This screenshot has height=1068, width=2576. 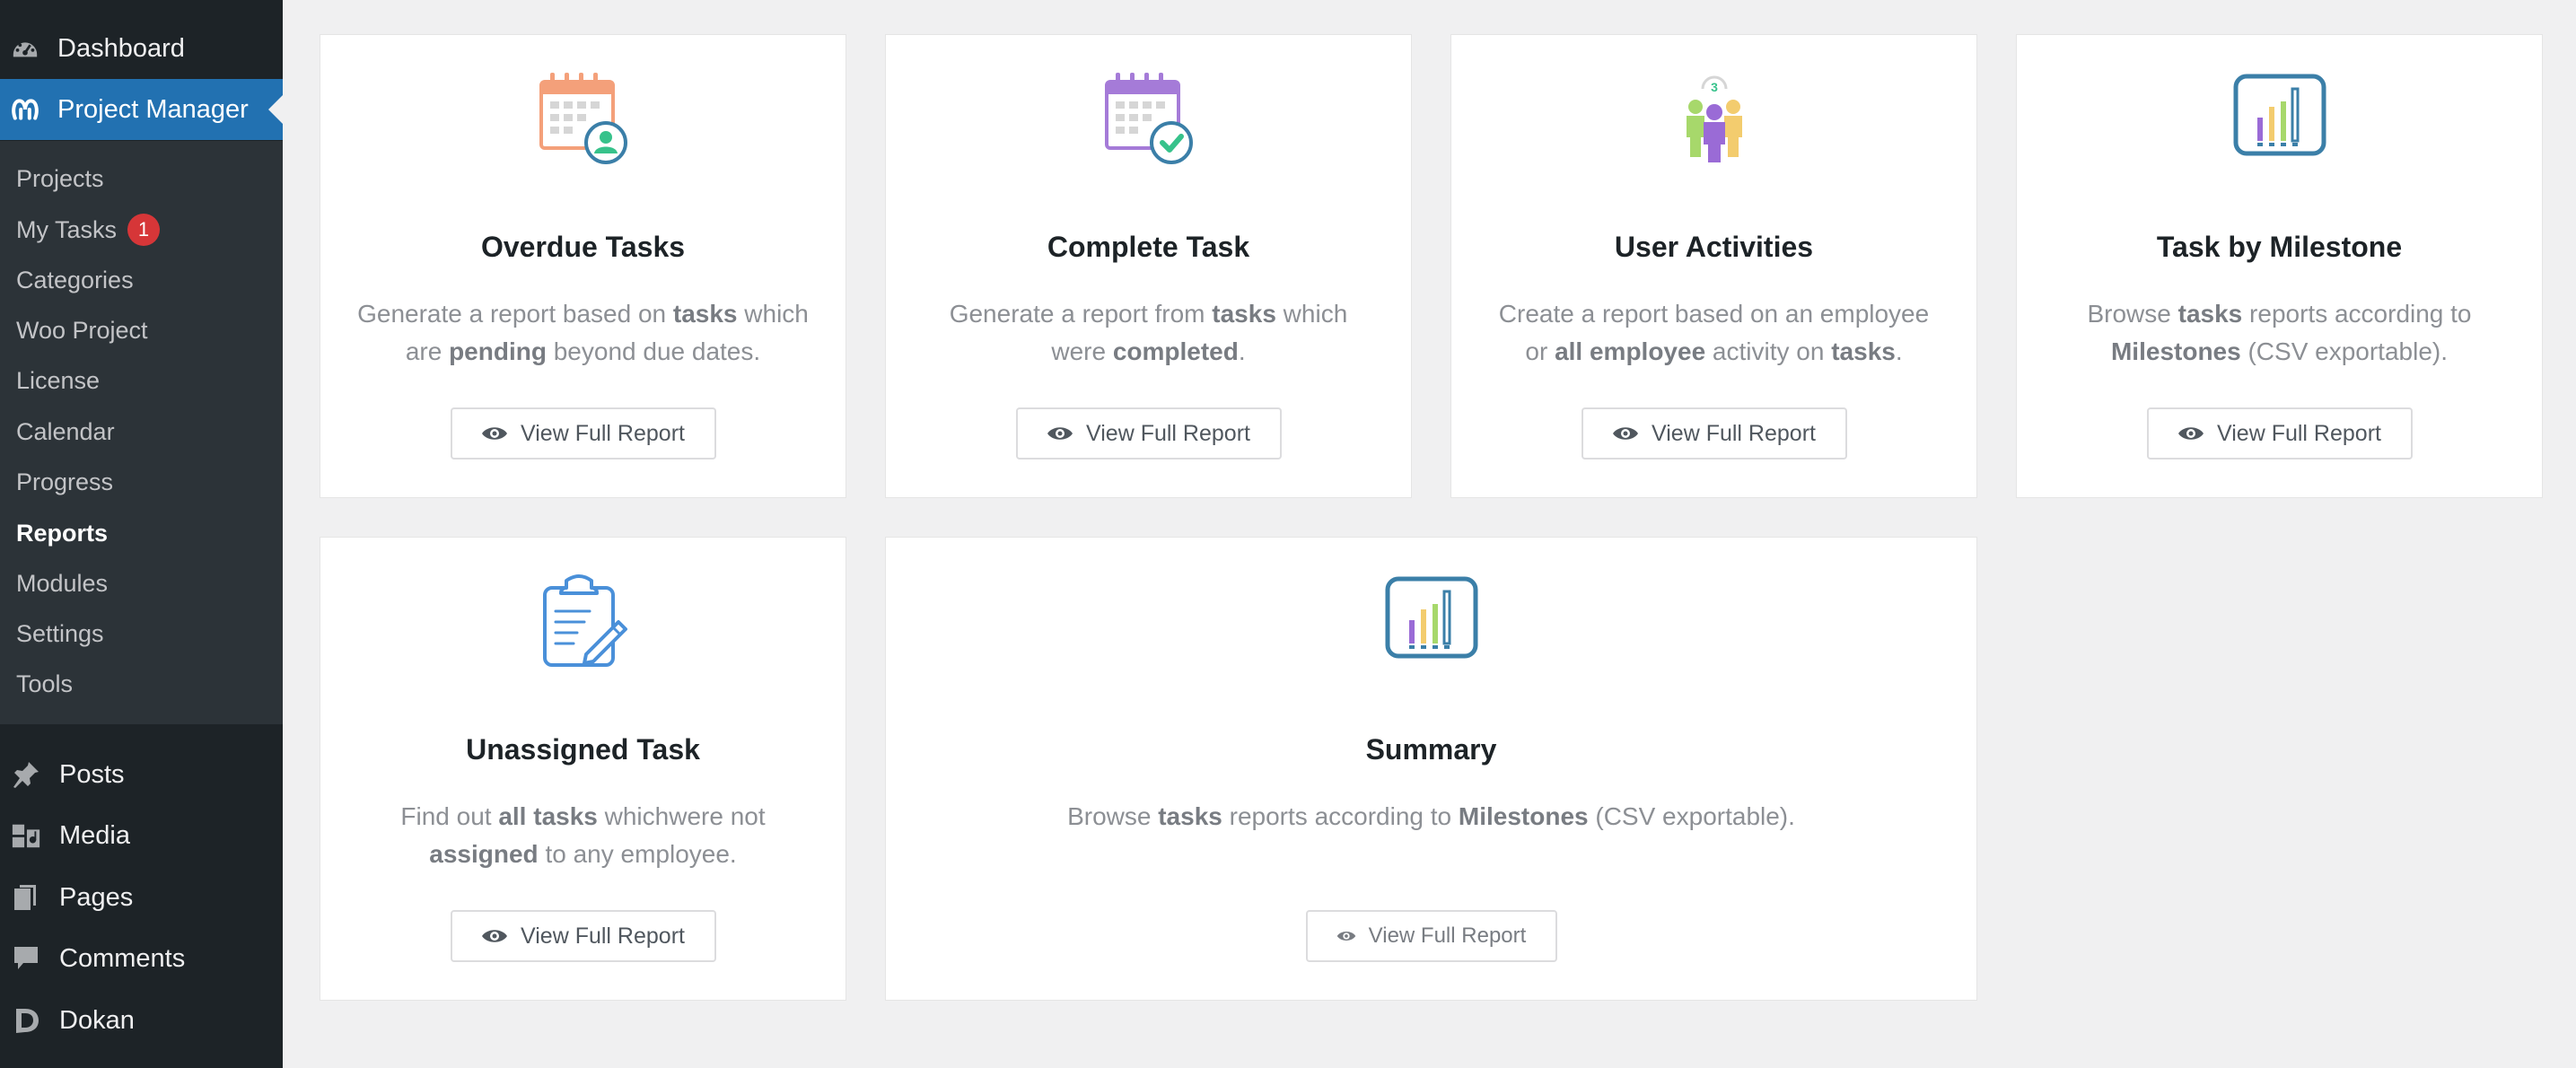 I want to click on user-group-icon: 3, so click(x=1714, y=118).